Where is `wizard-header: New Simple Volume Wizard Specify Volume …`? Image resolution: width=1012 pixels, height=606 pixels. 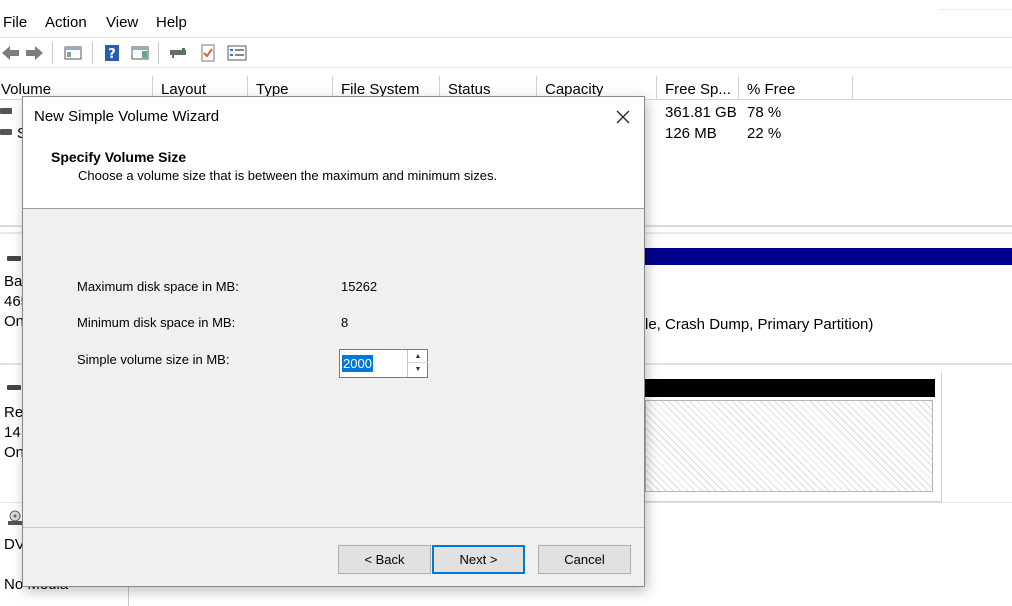 wizard-header: New Simple Volume Wizard Specify Volume … is located at coordinates (333, 153).